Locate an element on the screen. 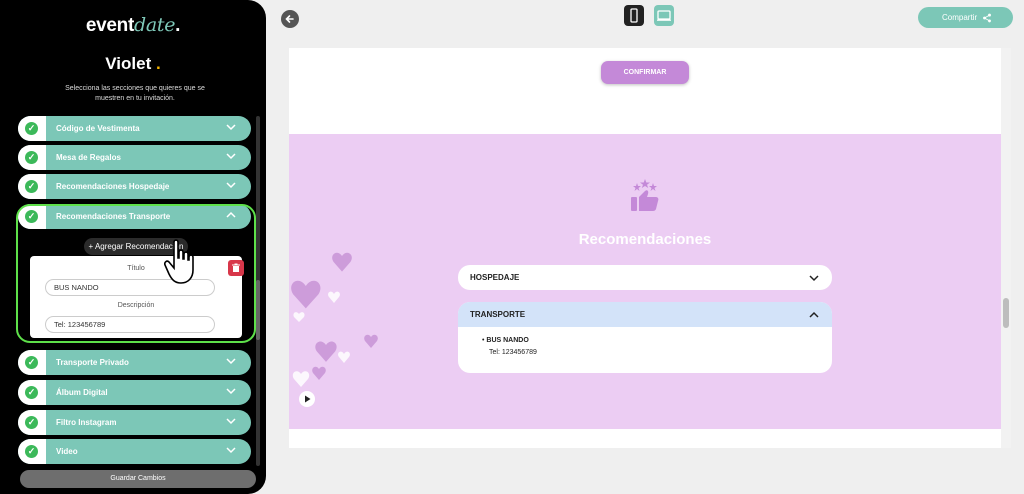  event-name: Violet . is located at coordinates (133, 63).